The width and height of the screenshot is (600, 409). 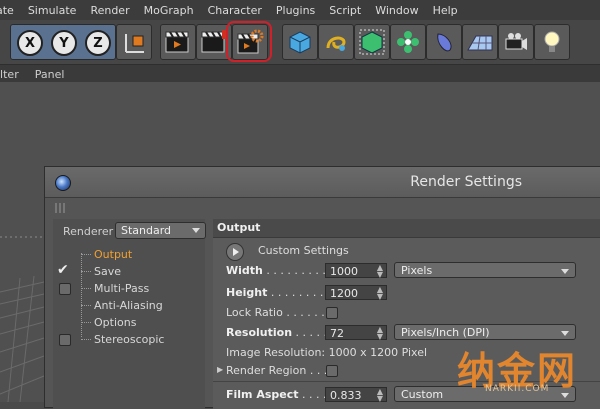 I want to click on width-unit-select: Pixels, so click(x=485, y=270).